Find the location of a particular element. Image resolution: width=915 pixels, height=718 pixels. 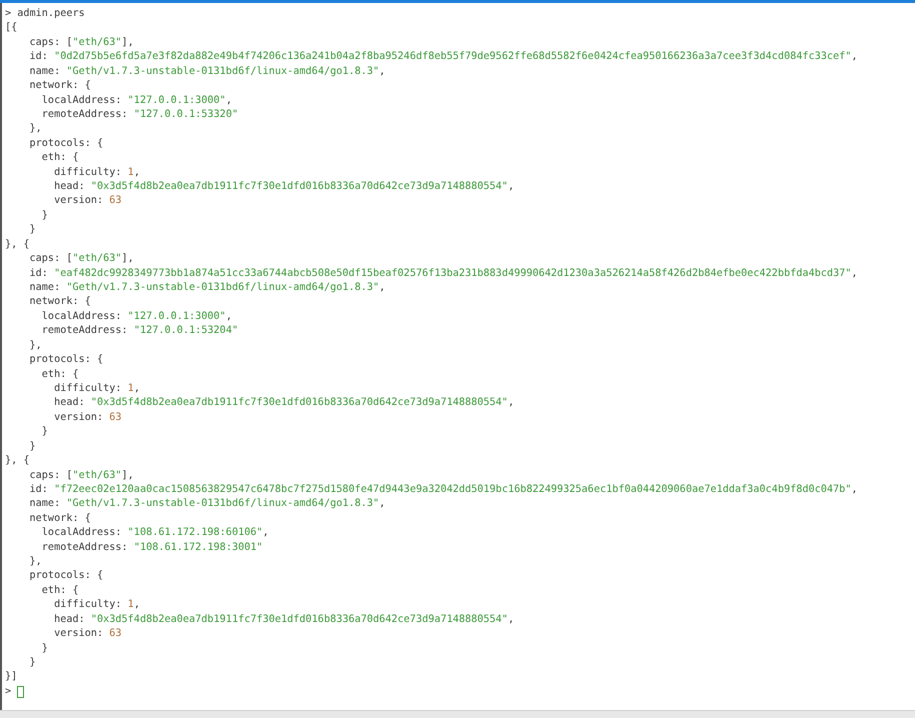

string-value: "127.0.0.1:53204" is located at coordinates (186, 330).